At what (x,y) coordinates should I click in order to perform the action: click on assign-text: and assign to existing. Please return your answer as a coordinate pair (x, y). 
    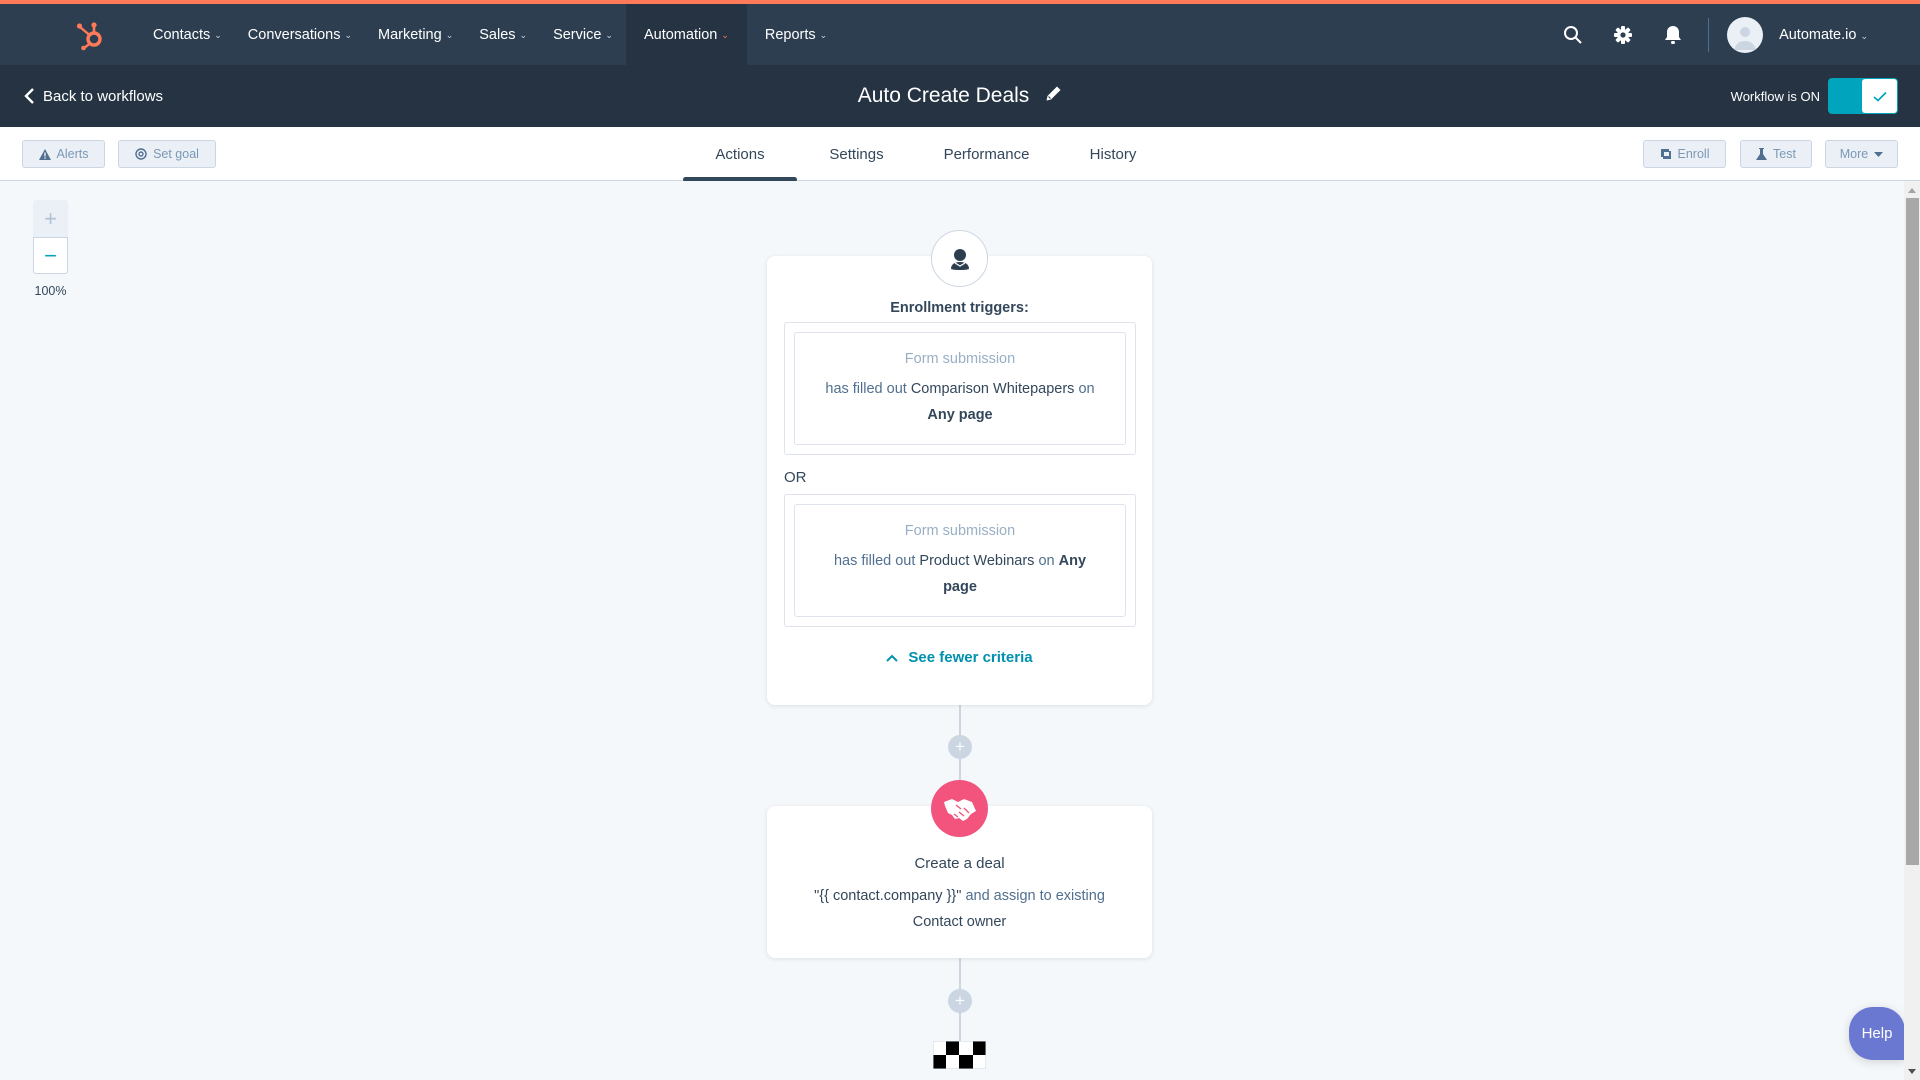
    Looking at the image, I should click on (1035, 896).